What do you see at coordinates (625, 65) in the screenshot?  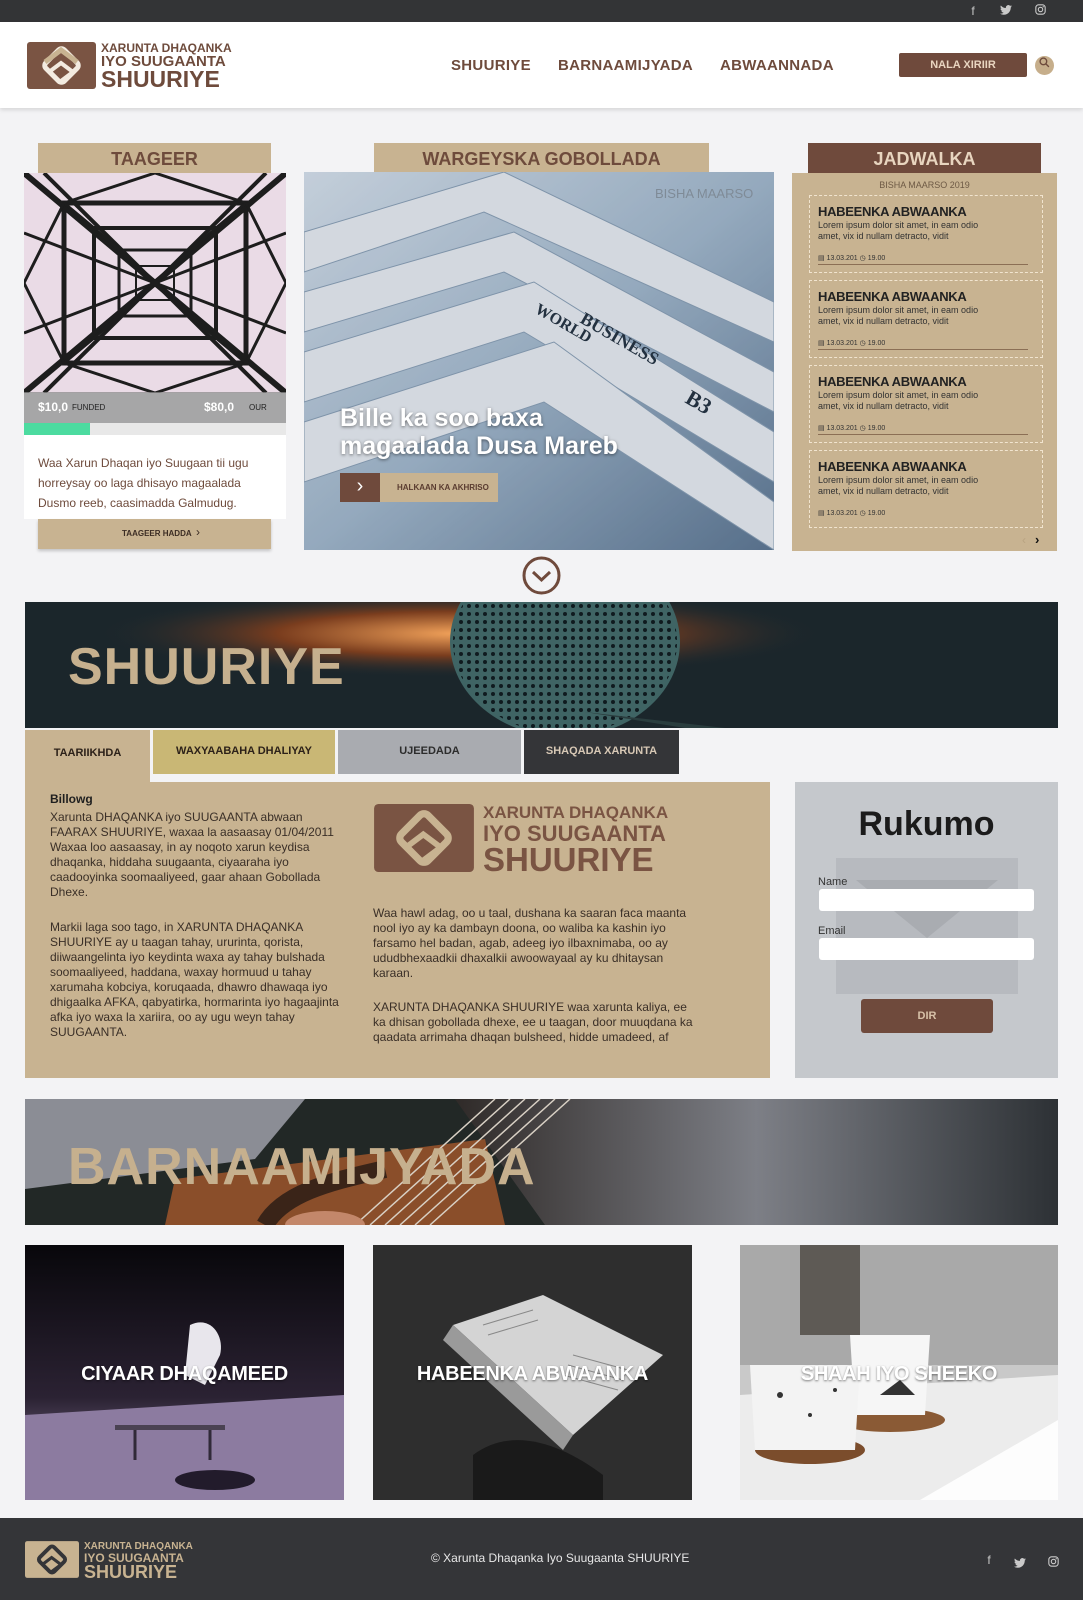 I see `nav-barnaamijyada: BARNAAMIJYADA` at bounding box center [625, 65].